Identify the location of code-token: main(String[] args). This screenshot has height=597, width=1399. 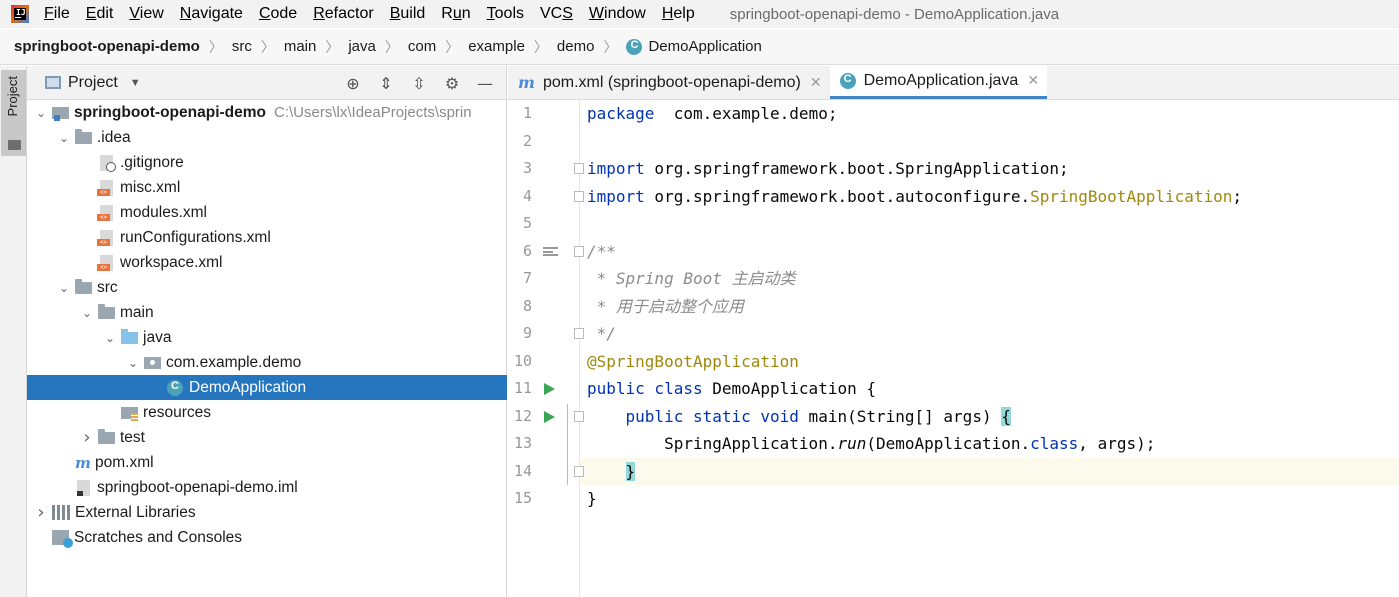
(900, 416).